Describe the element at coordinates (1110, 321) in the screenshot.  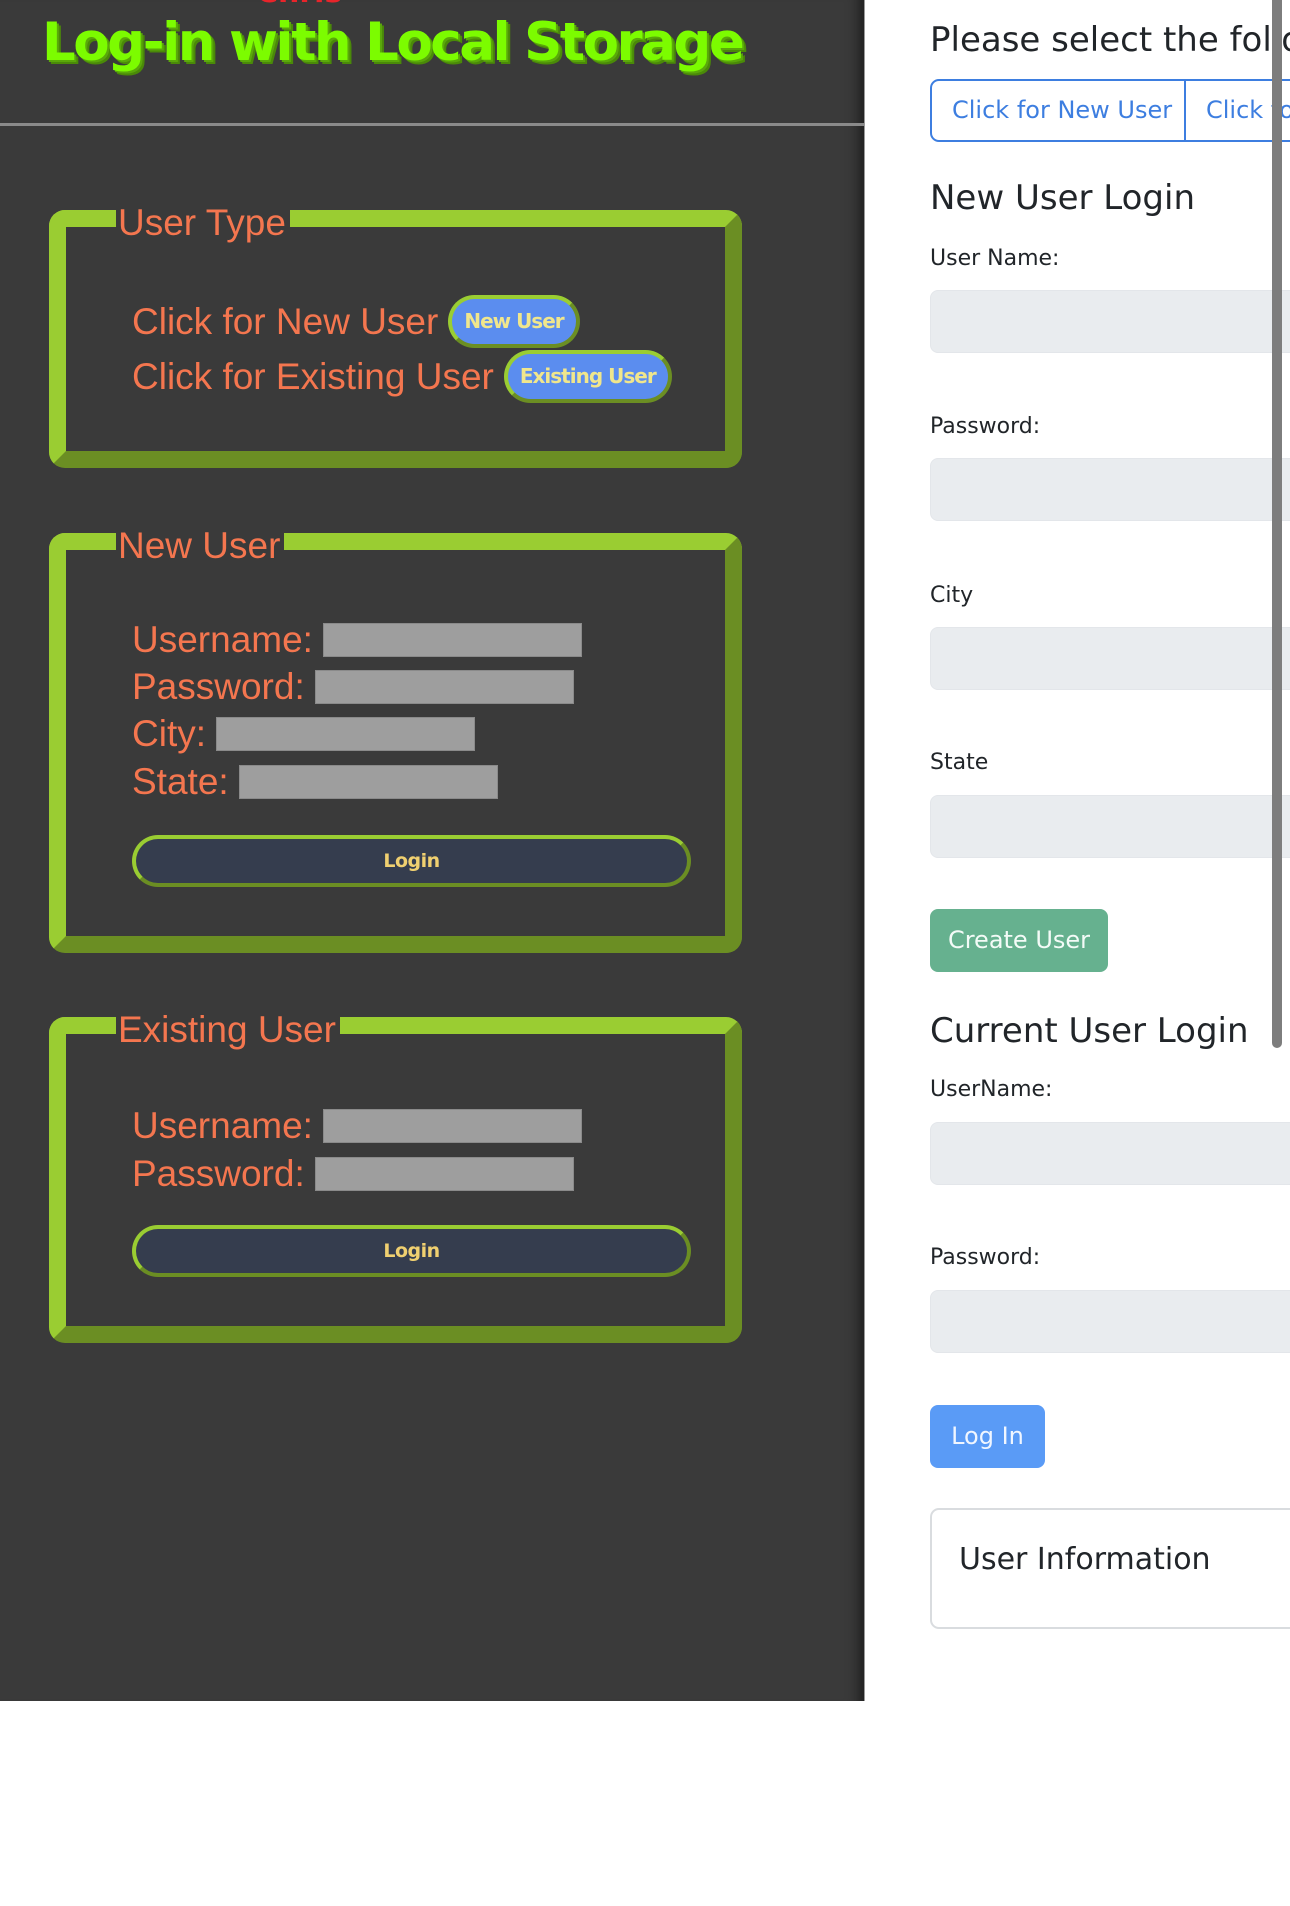
I see `rp-username-input` at that location.